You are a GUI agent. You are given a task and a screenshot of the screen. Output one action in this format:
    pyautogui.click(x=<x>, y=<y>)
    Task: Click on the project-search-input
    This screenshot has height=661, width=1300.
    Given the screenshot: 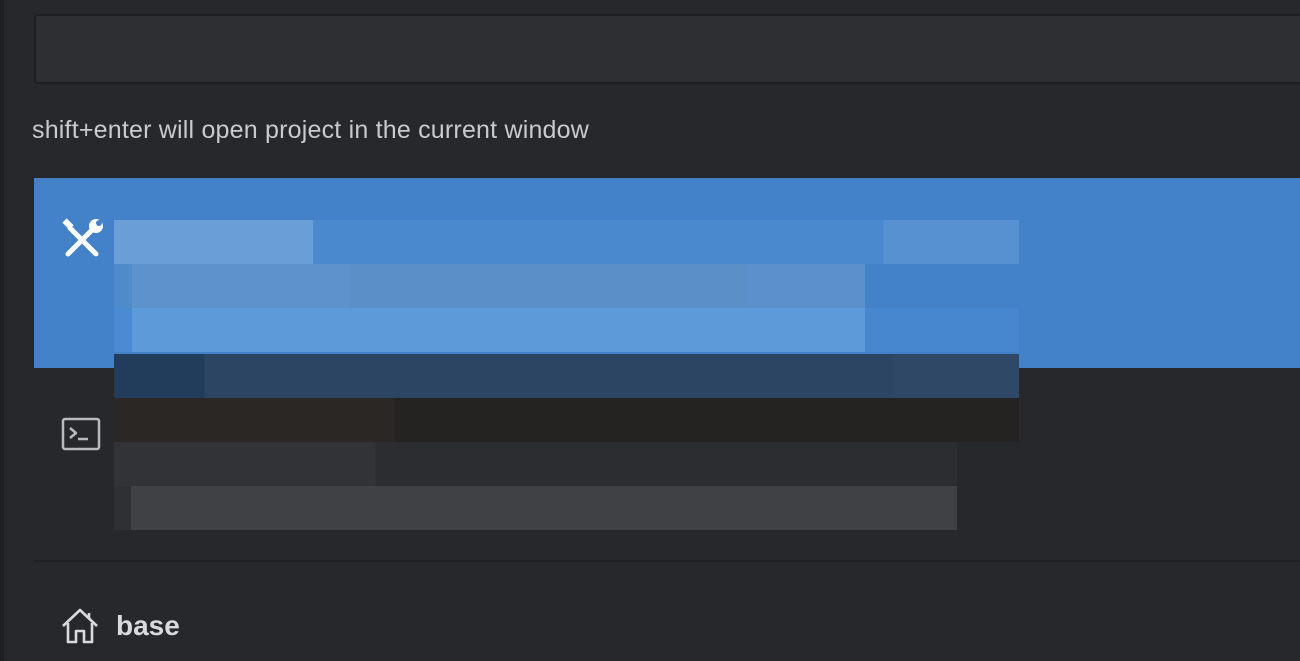 What is the action you would take?
    pyautogui.click(x=667, y=49)
    